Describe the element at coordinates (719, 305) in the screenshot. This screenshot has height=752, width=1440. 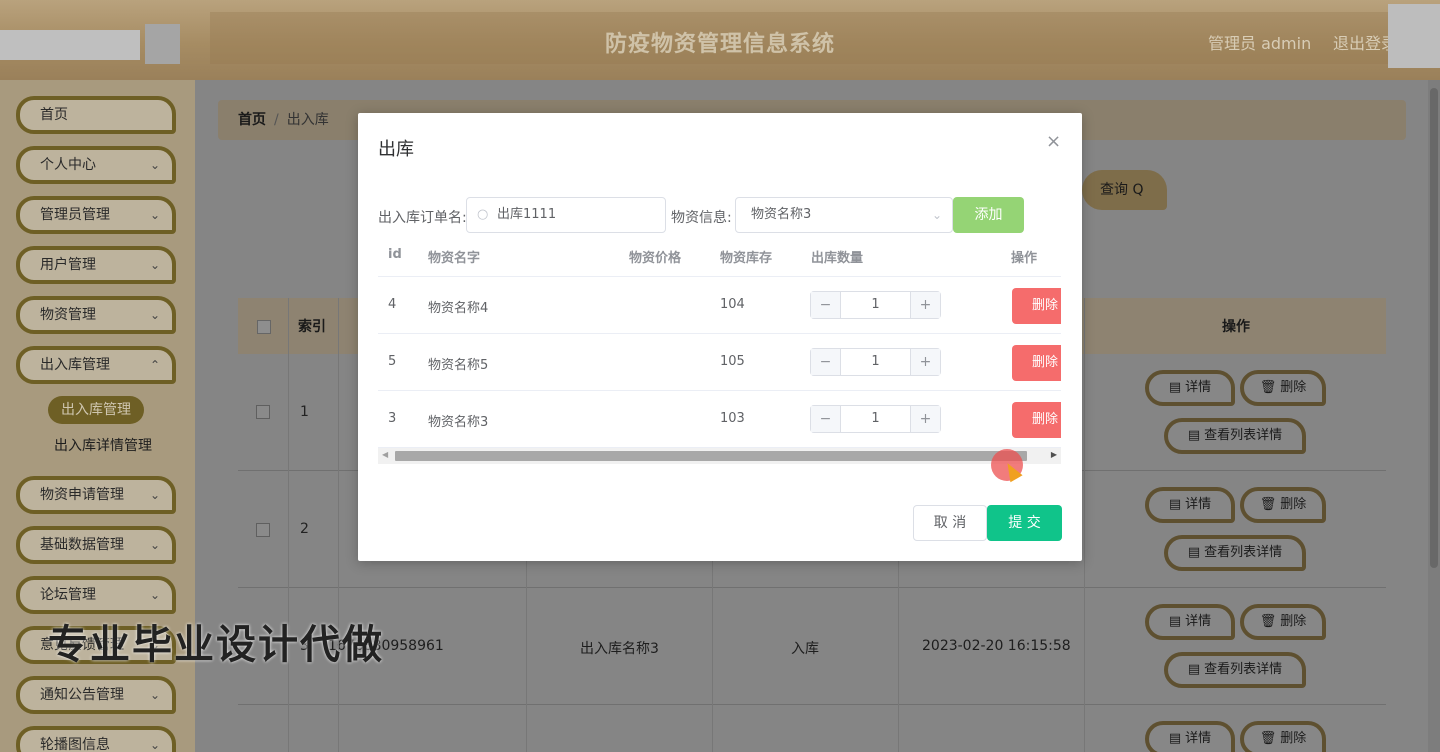
I see `table-row: 4 物资名称4 104 − 1 + 删除` at that location.